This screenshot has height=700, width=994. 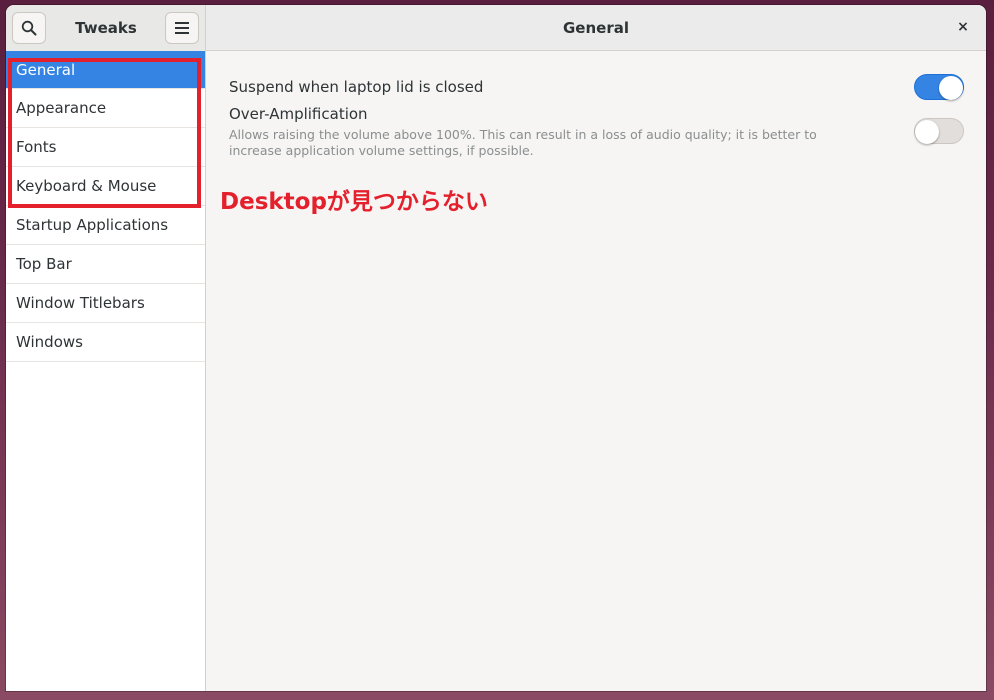 I want to click on sidebar-item-window-titlebars: Window Titlebars, so click(x=105, y=303).